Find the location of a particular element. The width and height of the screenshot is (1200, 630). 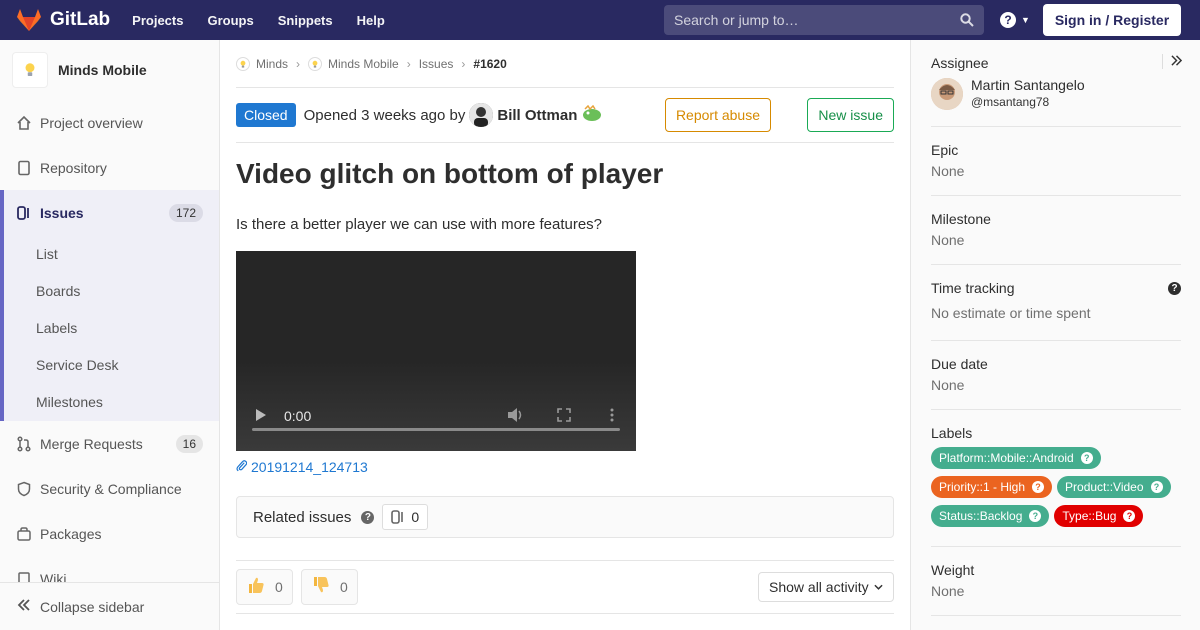

breadcrumb-item-issue-number: #1620 is located at coordinates (489, 64).